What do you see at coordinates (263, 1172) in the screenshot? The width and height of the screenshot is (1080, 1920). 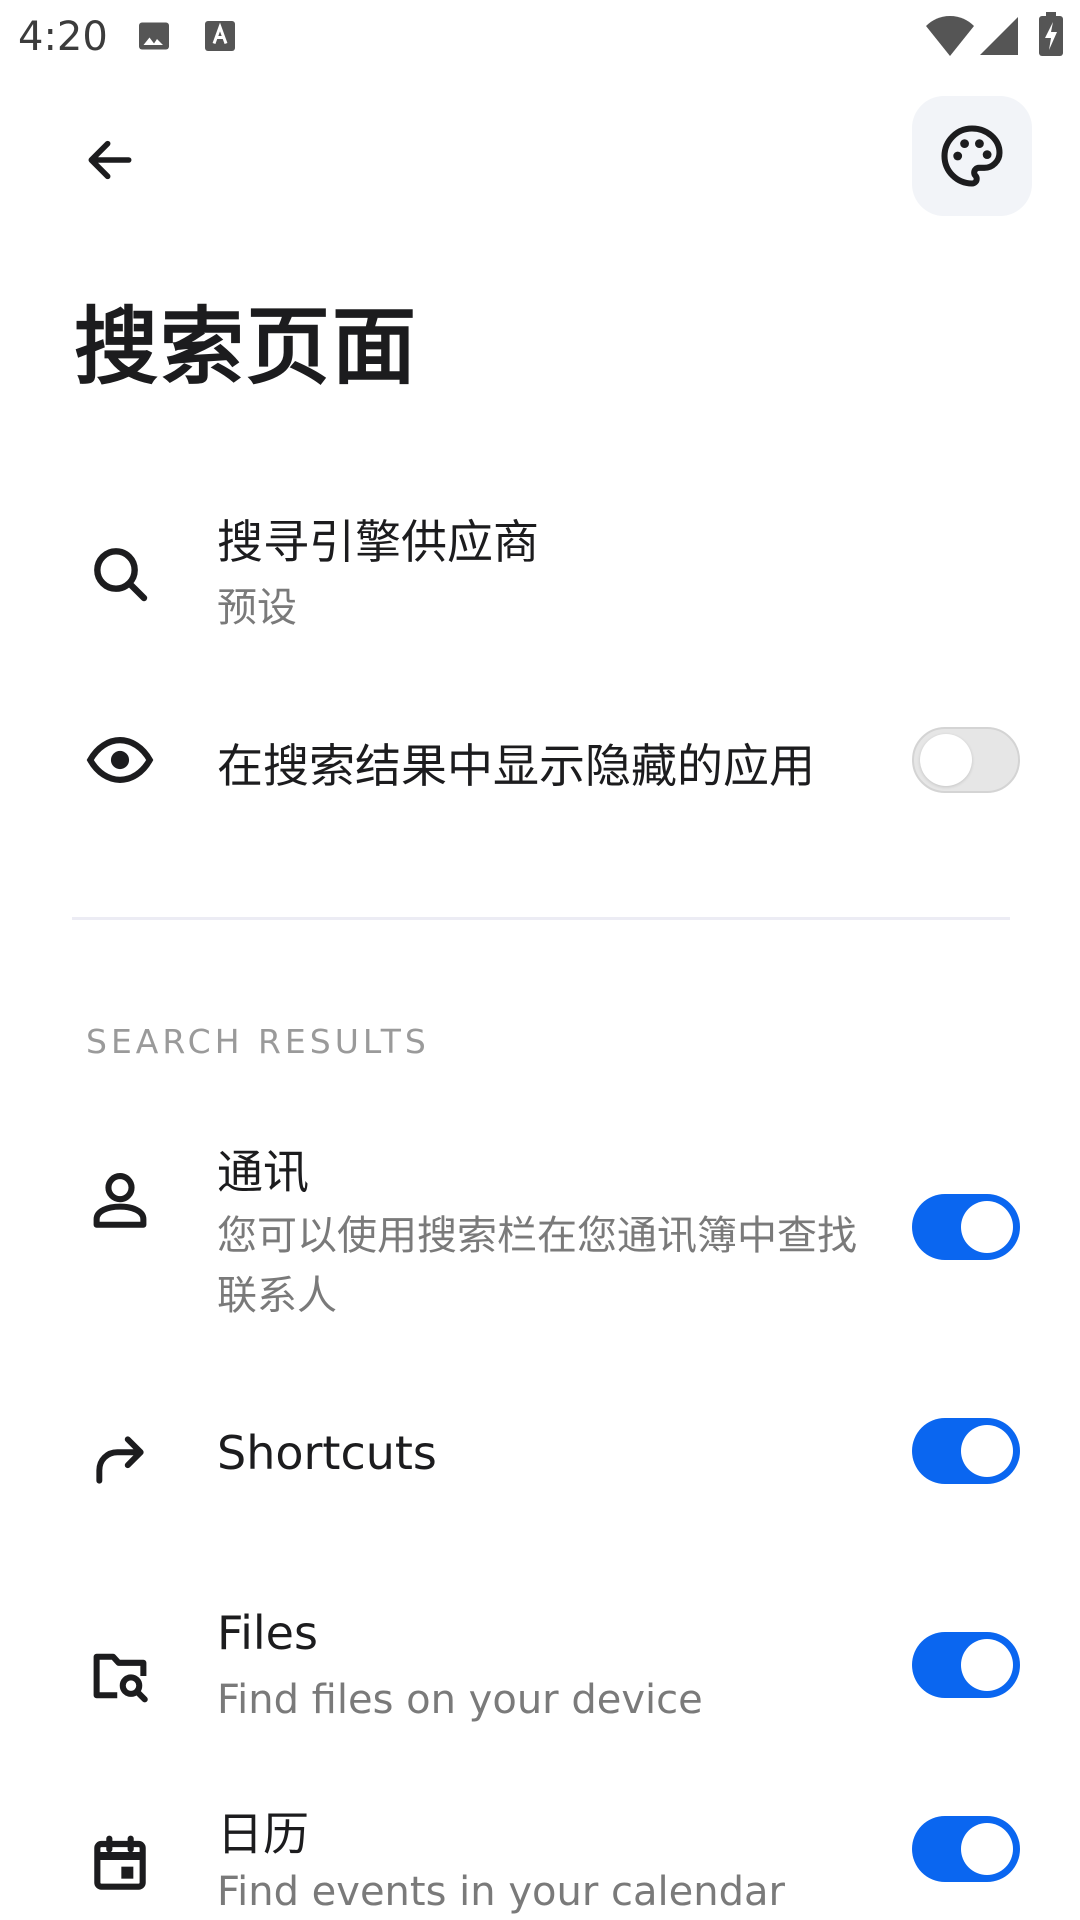 I see `contacts-title: 通讯` at bounding box center [263, 1172].